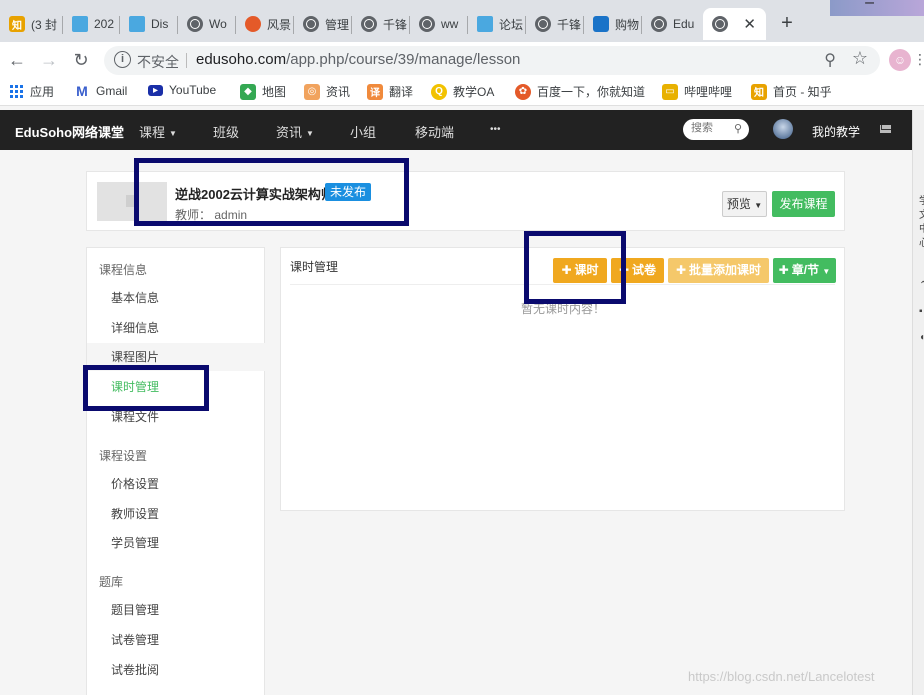 This screenshot has height=695, width=924. I want to click on watermark-text: https://blog.csdn.net/Lancelotest, so click(781, 676).